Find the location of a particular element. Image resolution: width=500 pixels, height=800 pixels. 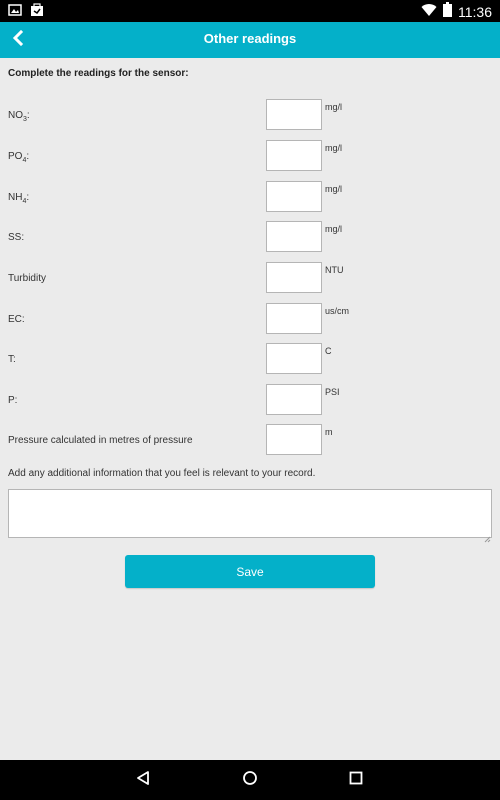

reading-label: EC: is located at coordinates (16, 319).